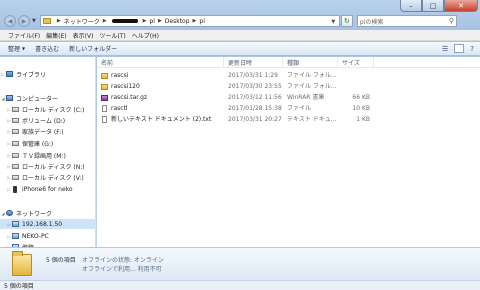 This screenshot has height=290, width=480. I want to click on archive-icon, so click(104, 97).